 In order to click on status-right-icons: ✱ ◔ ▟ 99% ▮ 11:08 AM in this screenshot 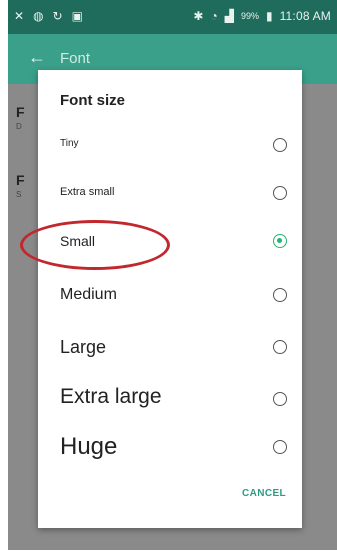, I will do `click(262, 16)`.